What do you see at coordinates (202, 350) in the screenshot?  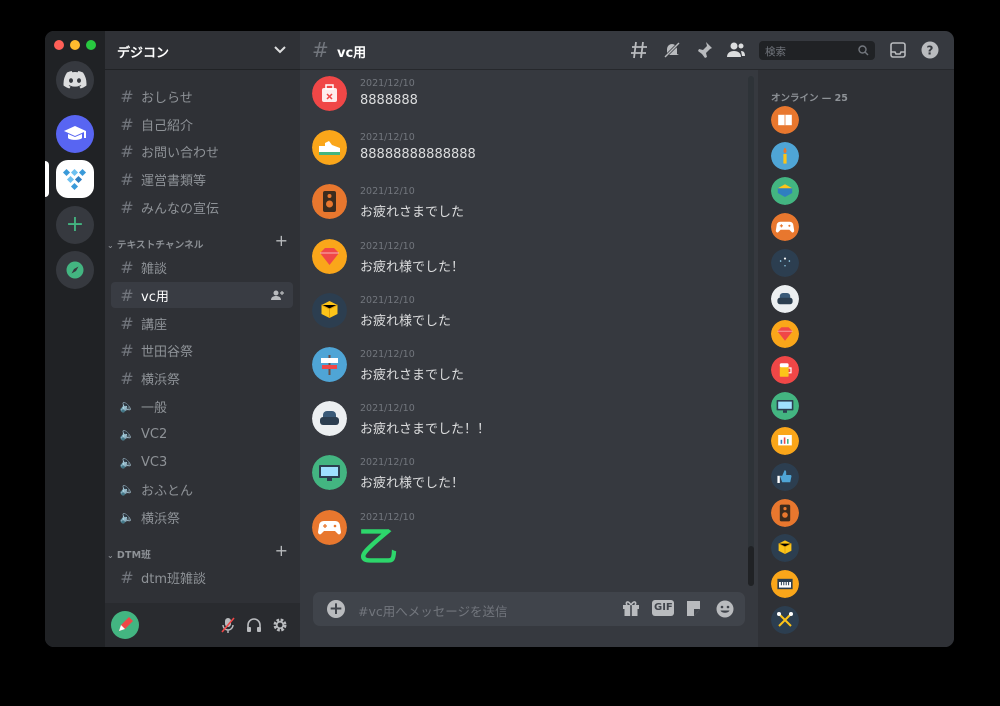 I see `channel-setagaya: # 世田谷祭` at bounding box center [202, 350].